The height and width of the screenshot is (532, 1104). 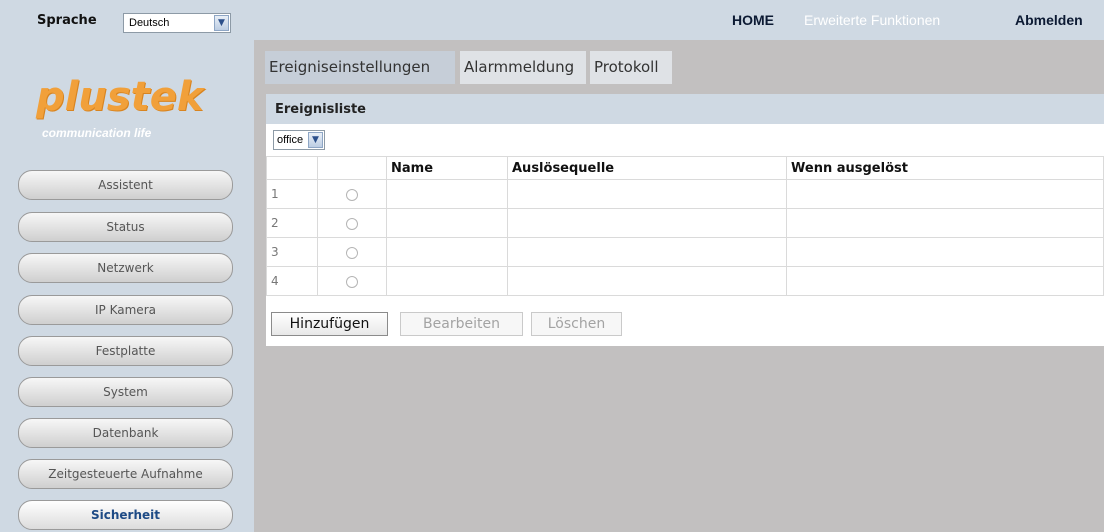 What do you see at coordinates (447, 168) in the screenshot?
I see `column-header-name: Name` at bounding box center [447, 168].